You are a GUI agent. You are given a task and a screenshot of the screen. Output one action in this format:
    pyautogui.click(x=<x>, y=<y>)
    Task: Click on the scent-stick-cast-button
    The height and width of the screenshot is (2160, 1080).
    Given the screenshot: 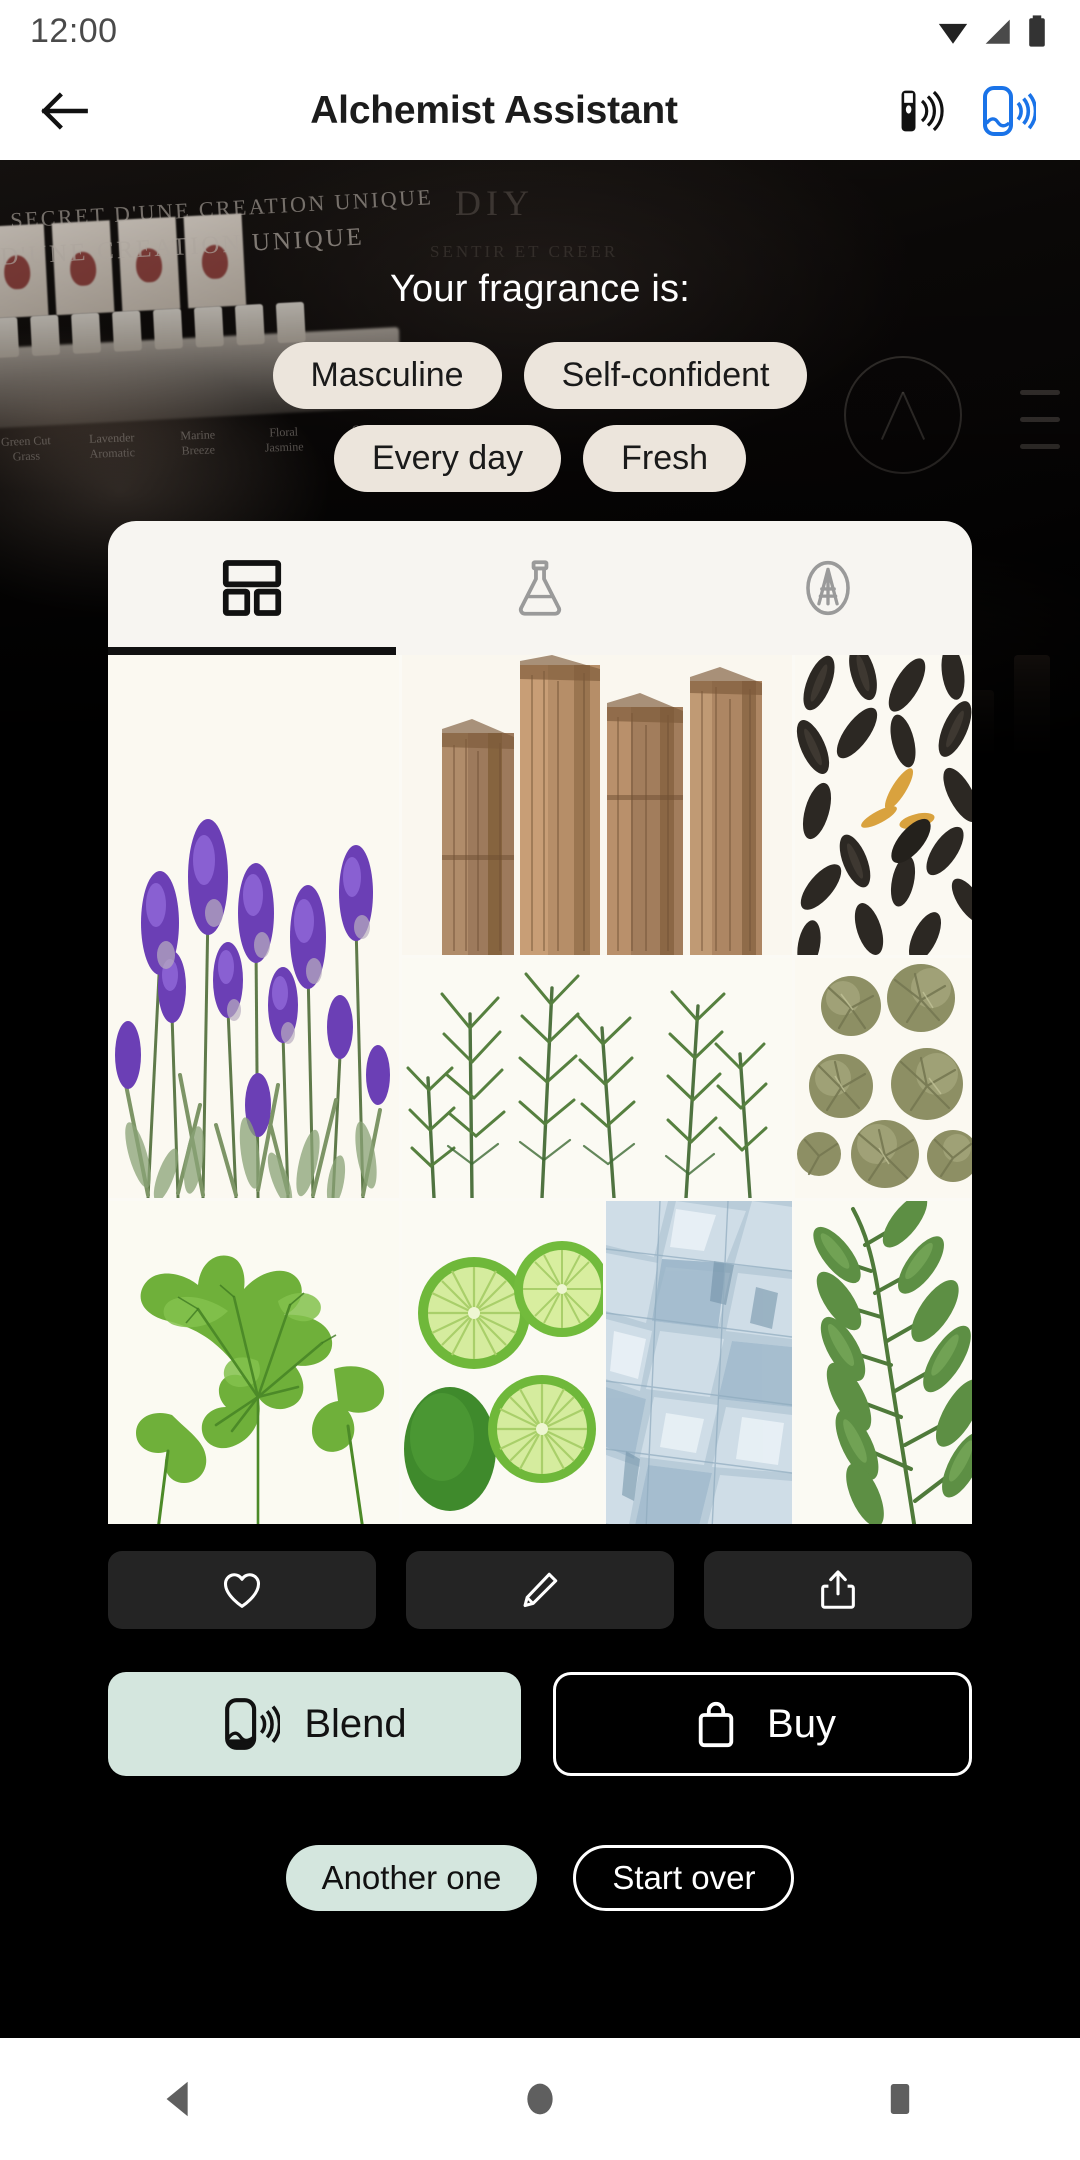 What is the action you would take?
    pyautogui.click(x=922, y=111)
    